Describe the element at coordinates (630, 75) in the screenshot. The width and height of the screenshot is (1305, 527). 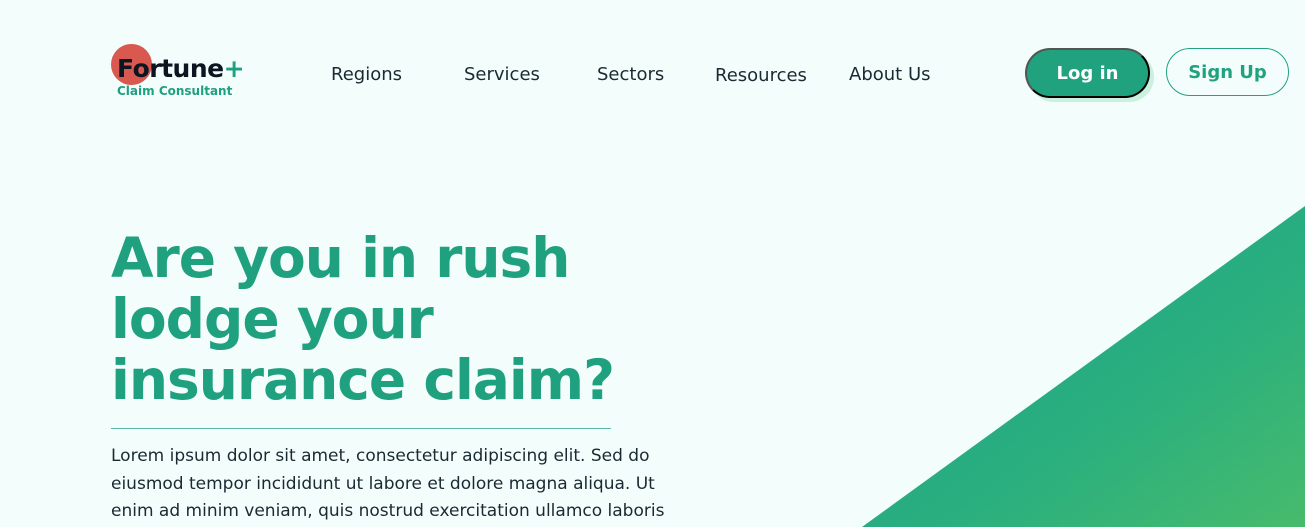
I see `nav-link-sectors: Sectors` at that location.